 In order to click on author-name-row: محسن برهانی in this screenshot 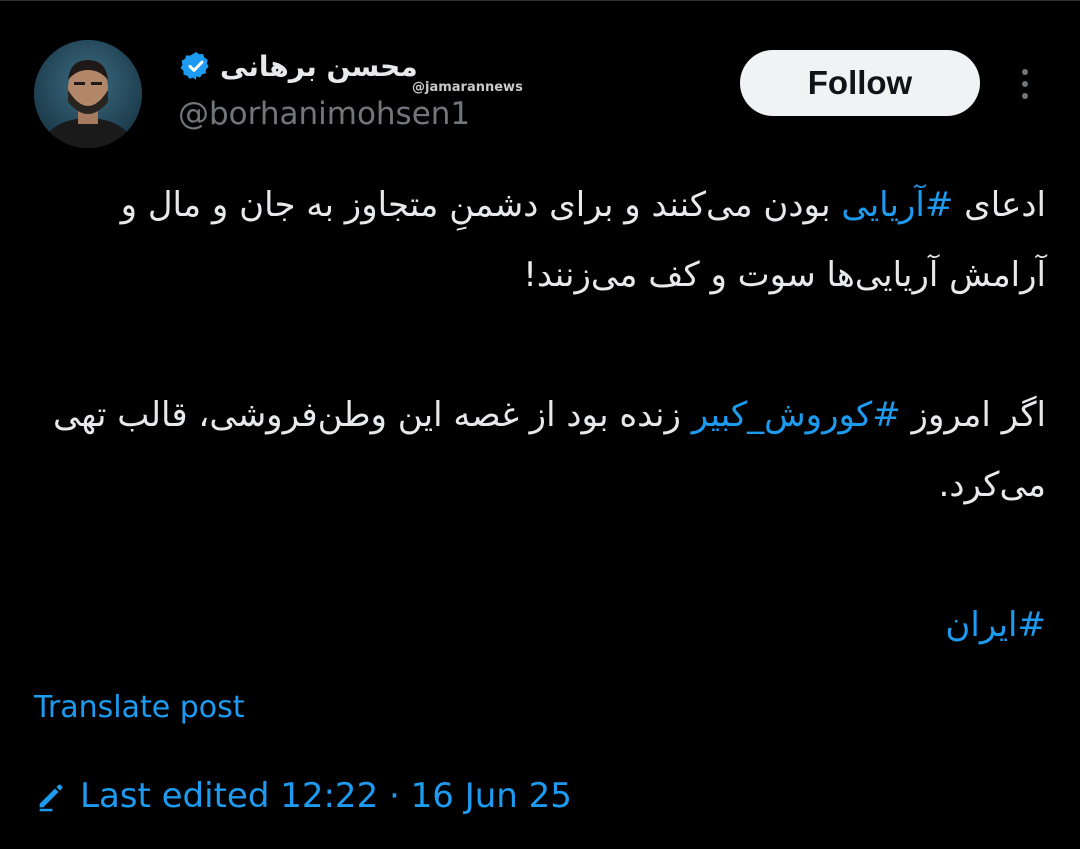, I will do `click(310, 66)`.